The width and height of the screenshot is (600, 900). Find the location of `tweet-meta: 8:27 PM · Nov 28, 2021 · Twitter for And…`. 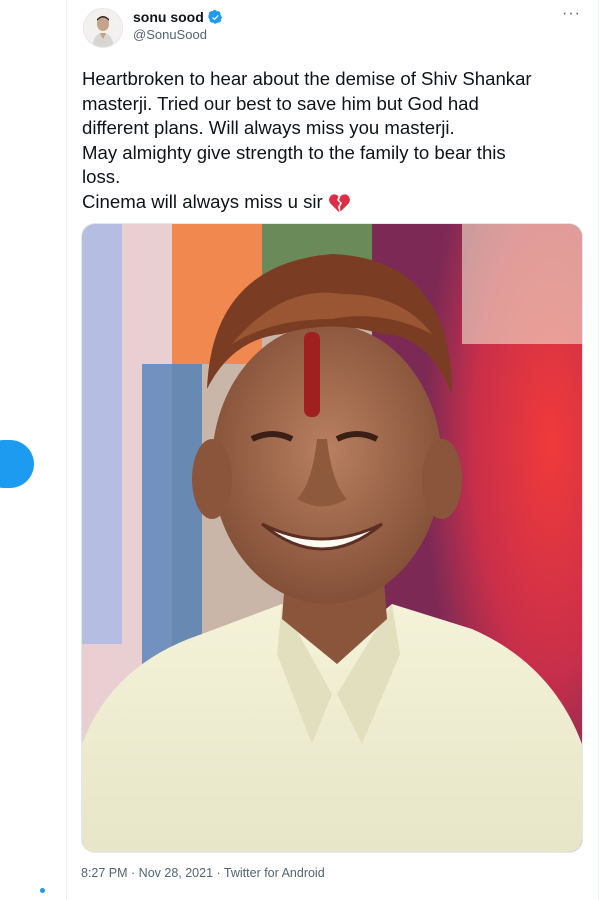

tweet-meta: 8:27 PM · Nov 28, 2021 · Twitter for And… is located at coordinates (203, 873).